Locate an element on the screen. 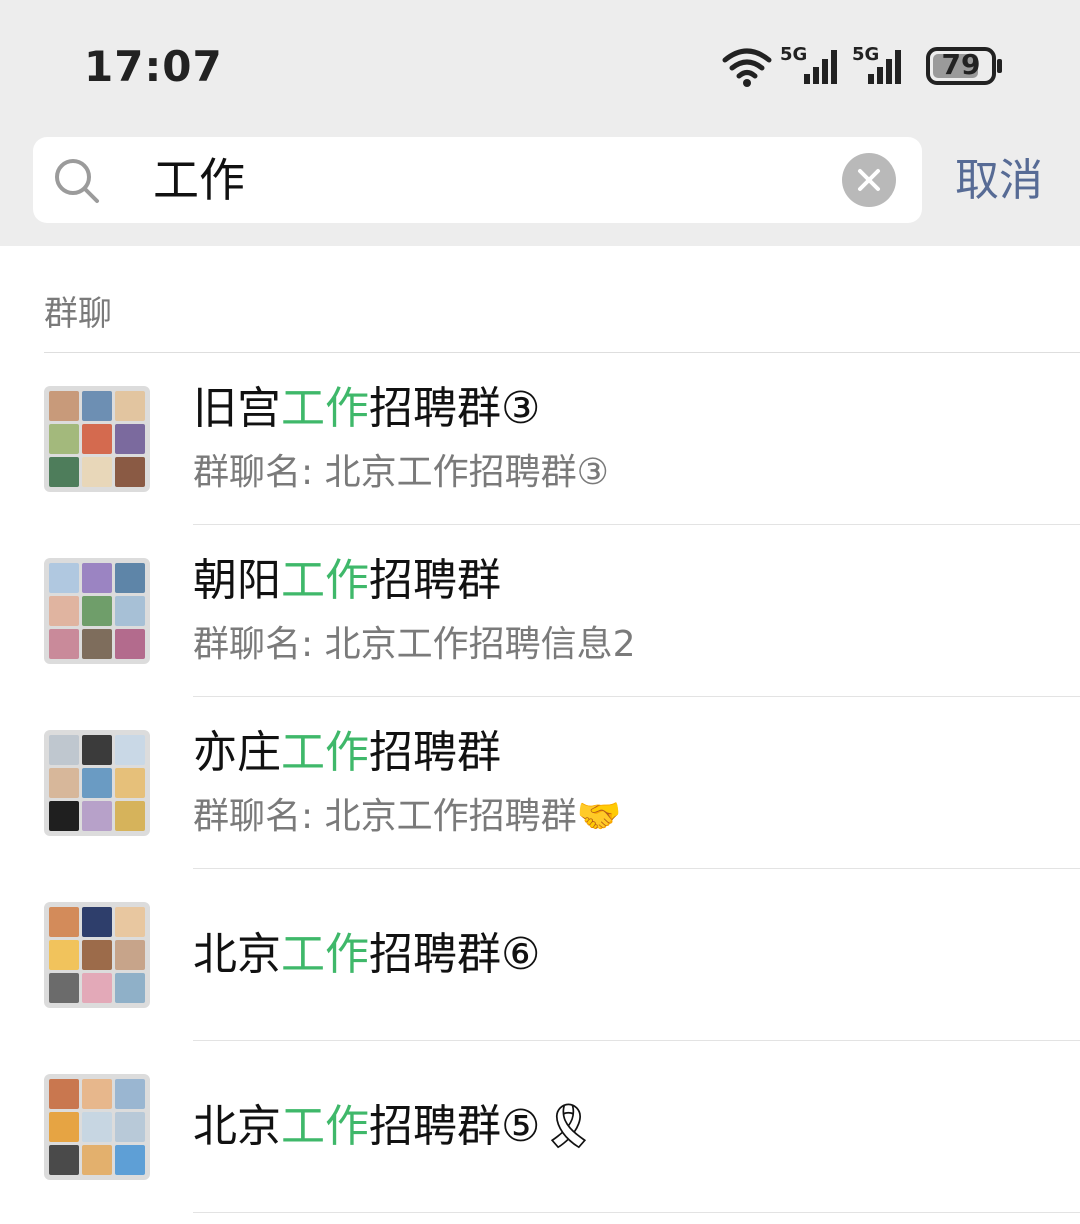 The width and height of the screenshot is (1080, 1224). result-title: 旧宫工作招聘群③ is located at coordinates (366, 409).